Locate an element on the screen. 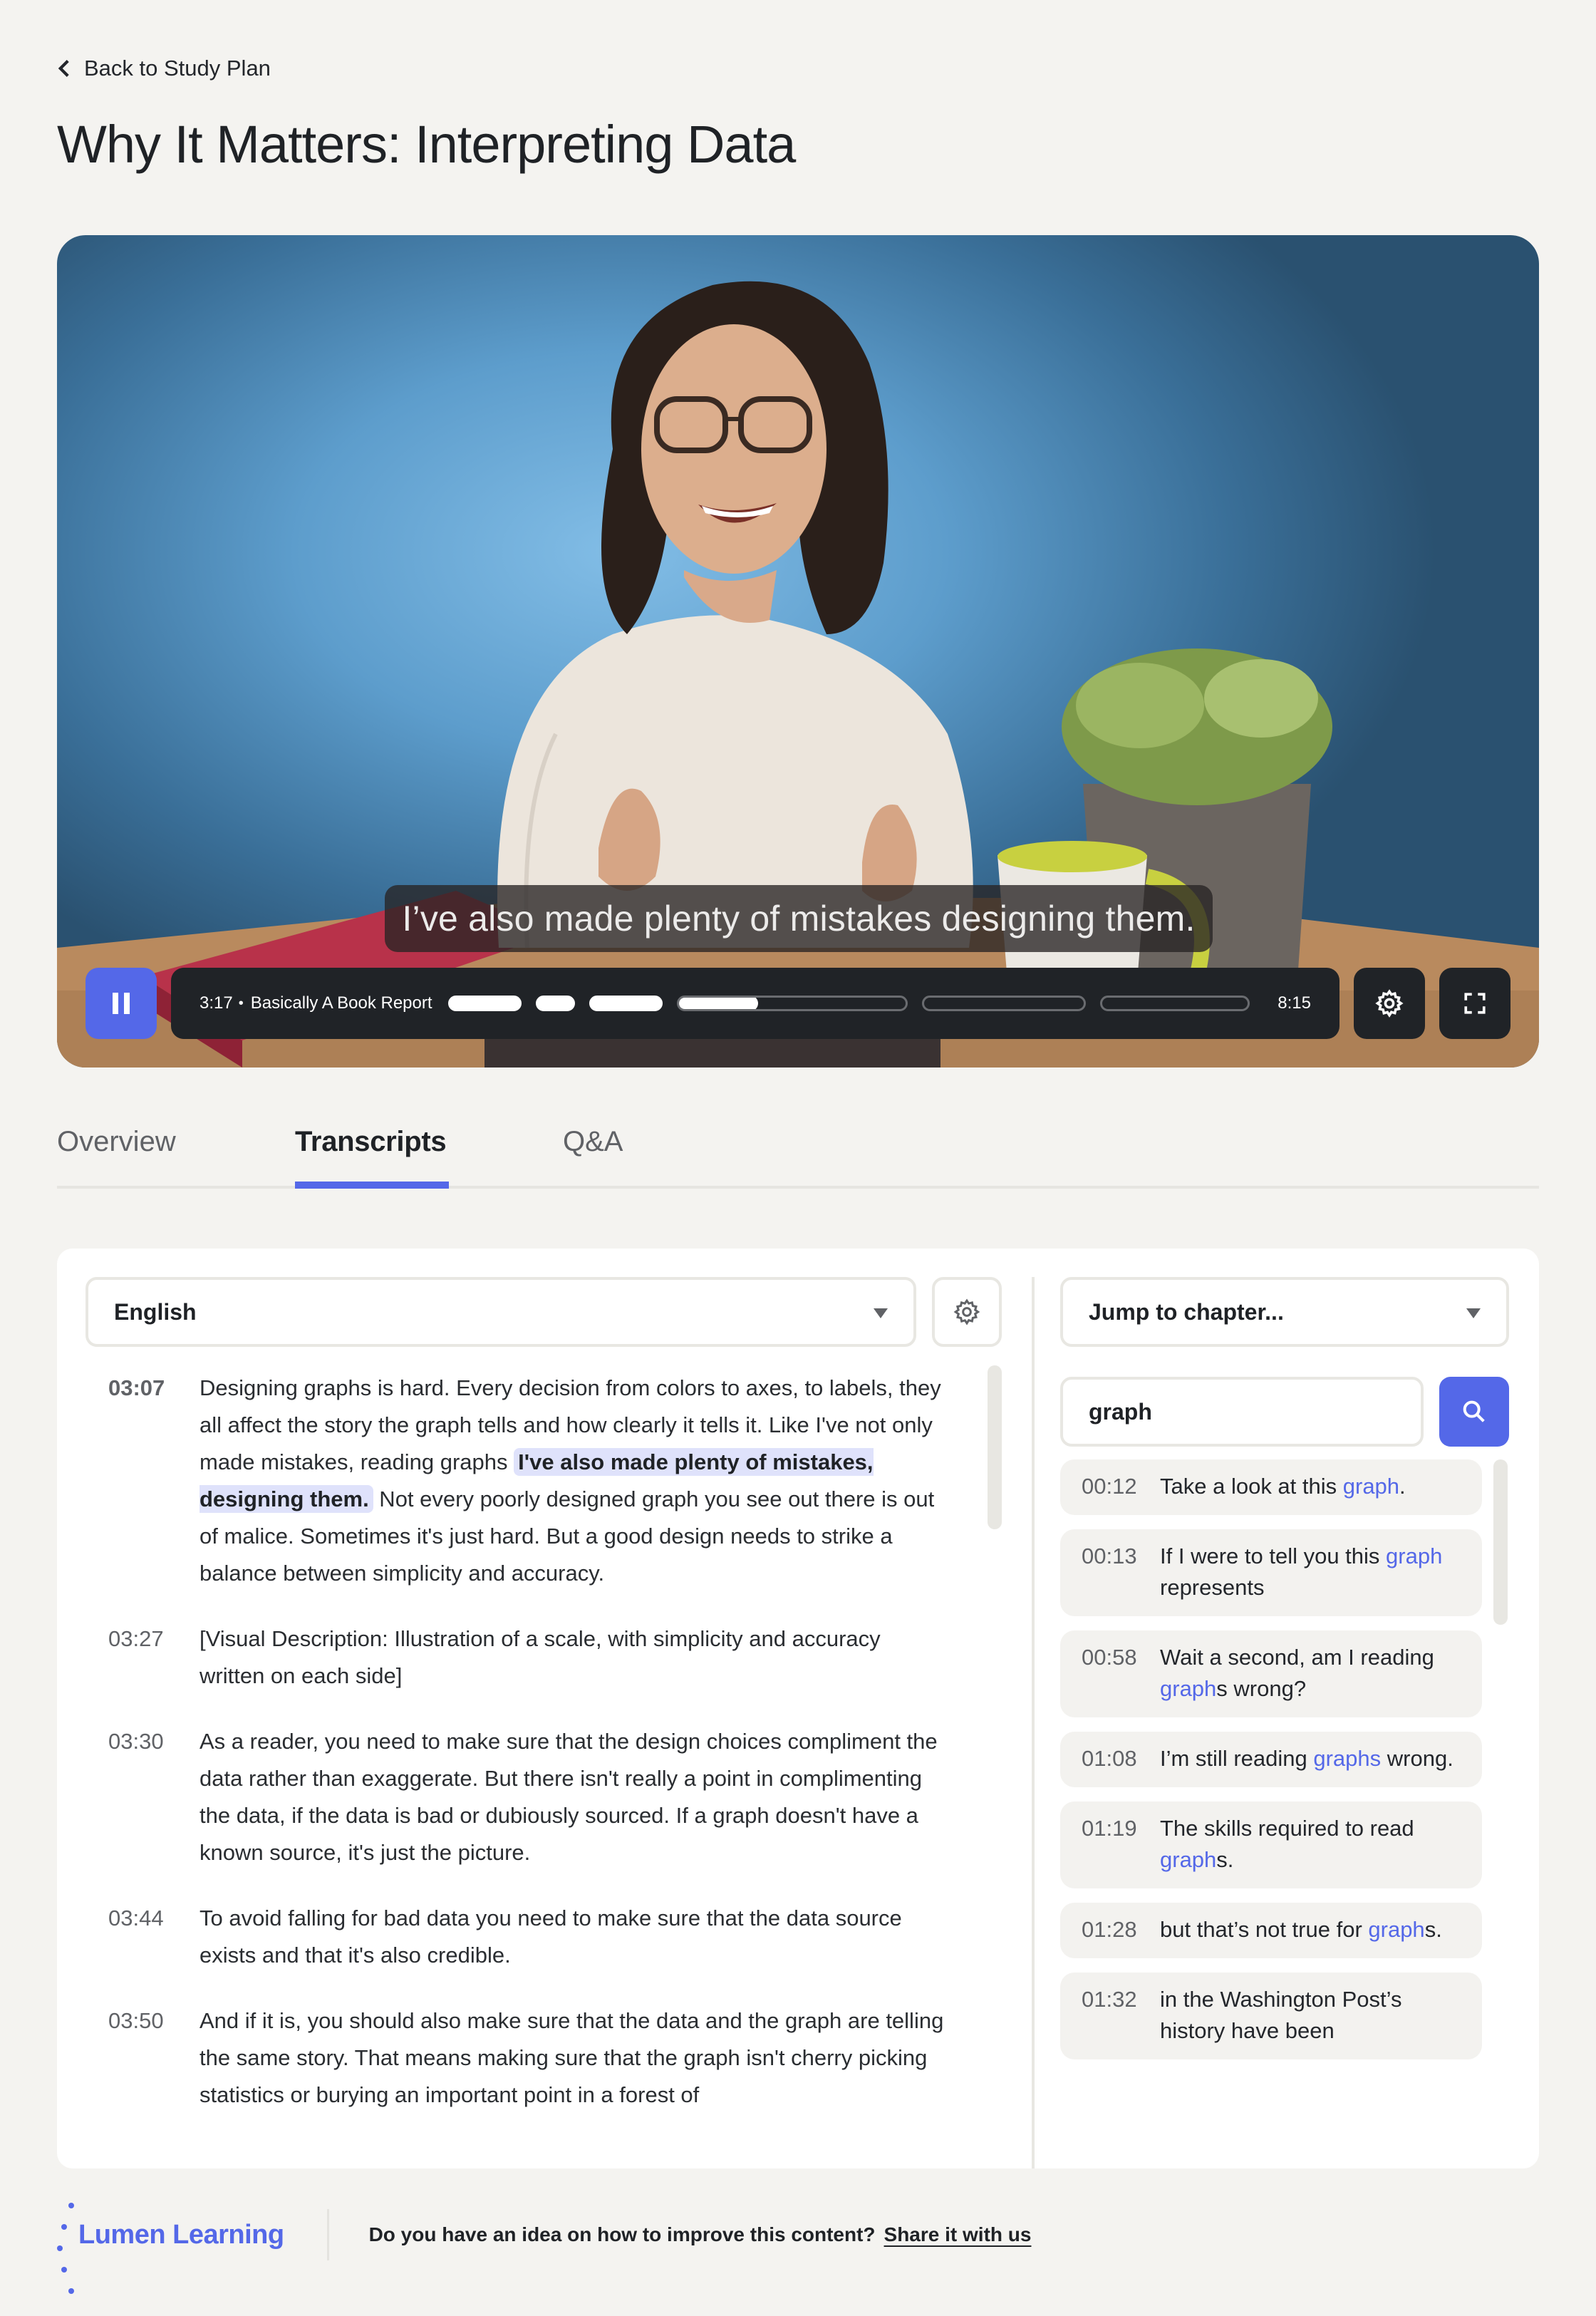 The image size is (1596, 2316). current-chapter: Basically A Book Report is located at coordinates (341, 1003).